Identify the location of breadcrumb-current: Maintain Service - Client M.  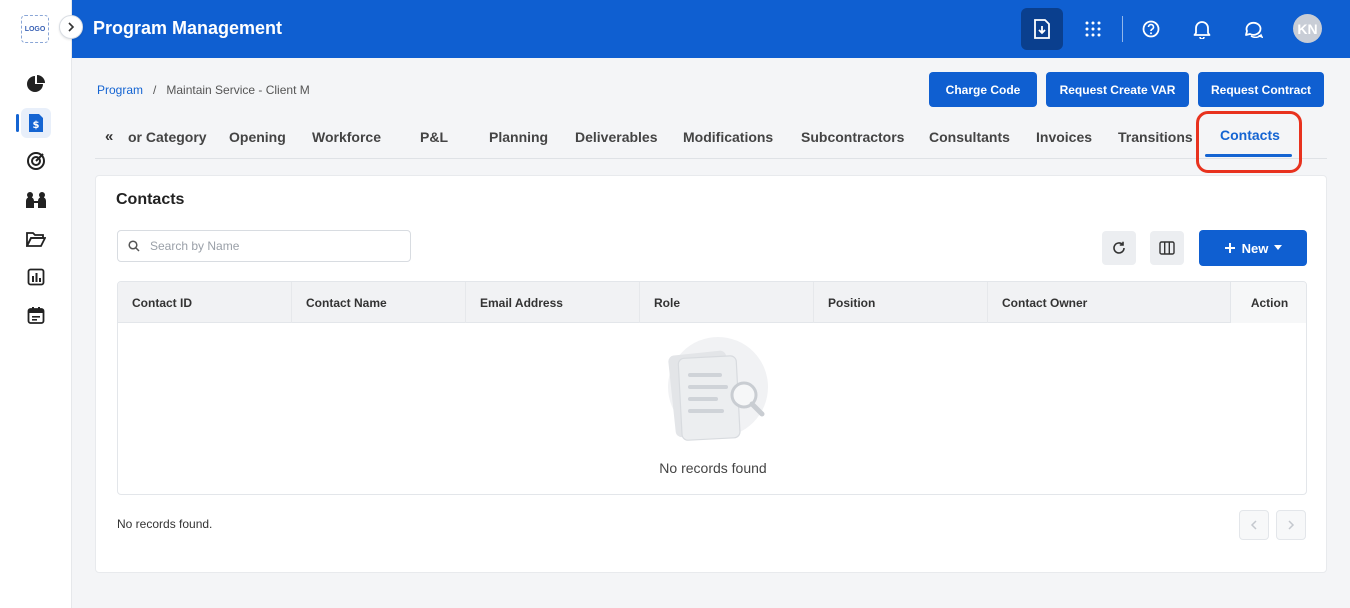
(238, 90).